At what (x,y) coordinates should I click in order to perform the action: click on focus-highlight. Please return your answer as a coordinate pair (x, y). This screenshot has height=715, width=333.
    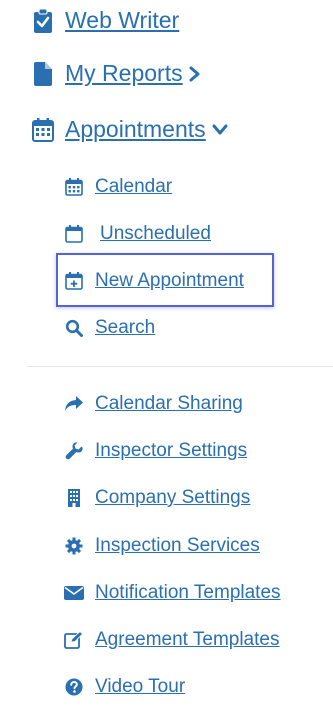
    Looking at the image, I should click on (165, 280).